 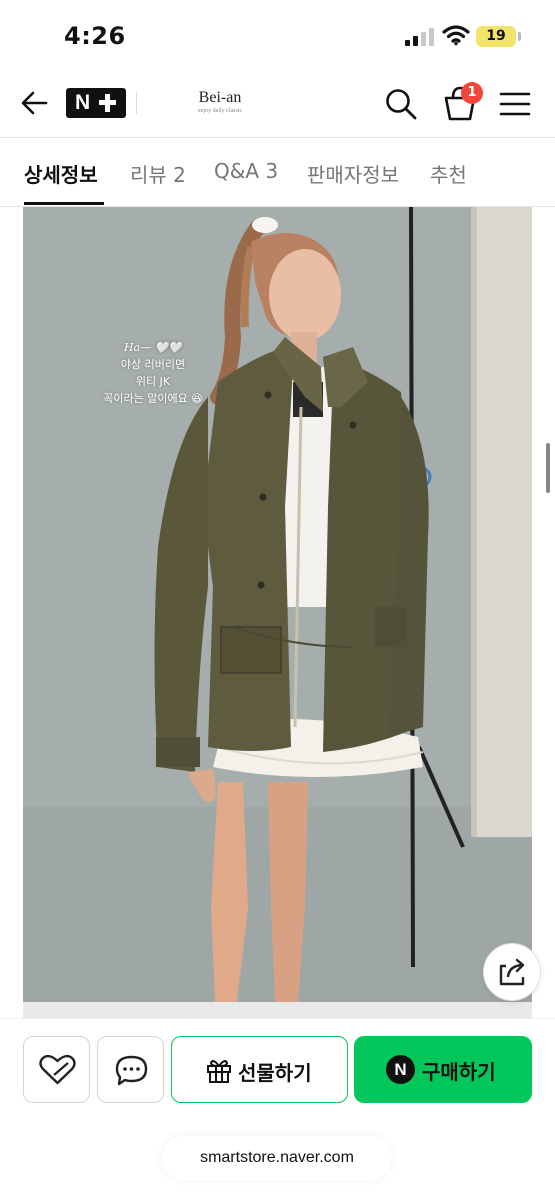 I want to click on bottom-action-bar: 선물하기 N 구매하기, so click(x=277, y=1068).